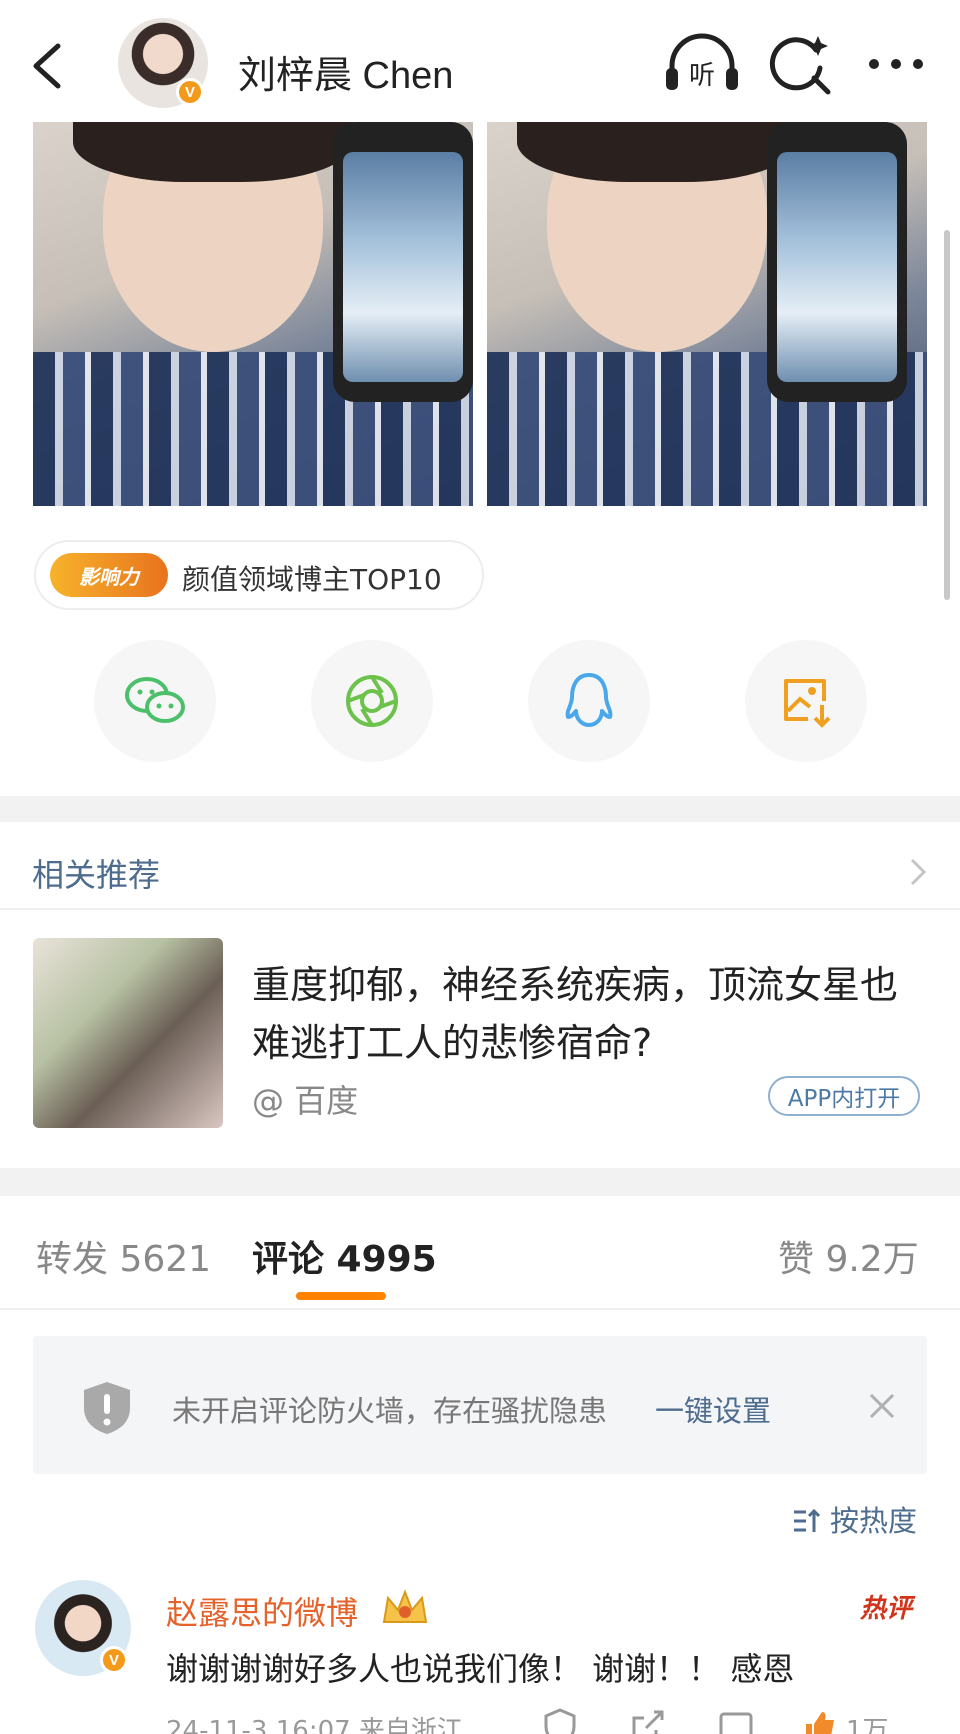 This screenshot has height=1734, width=960. I want to click on related-thumbnail, so click(128, 1033).